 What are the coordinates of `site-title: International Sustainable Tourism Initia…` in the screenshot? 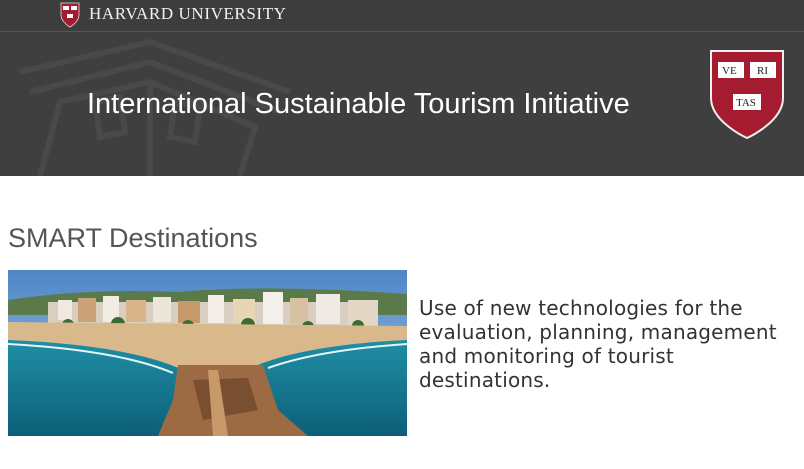 It's located at (358, 104).